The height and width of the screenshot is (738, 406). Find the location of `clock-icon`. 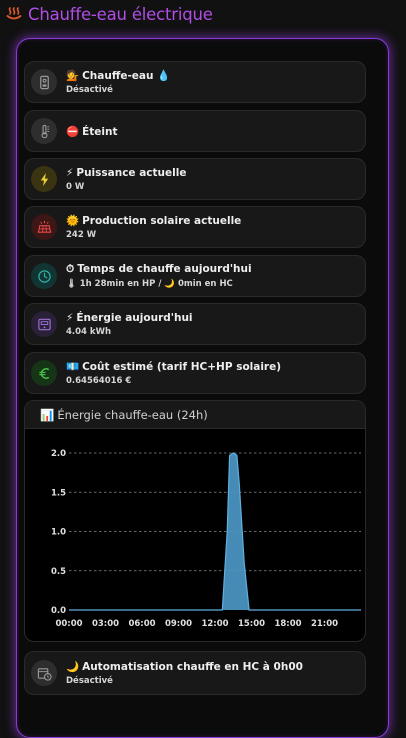

clock-icon is located at coordinates (44, 276).